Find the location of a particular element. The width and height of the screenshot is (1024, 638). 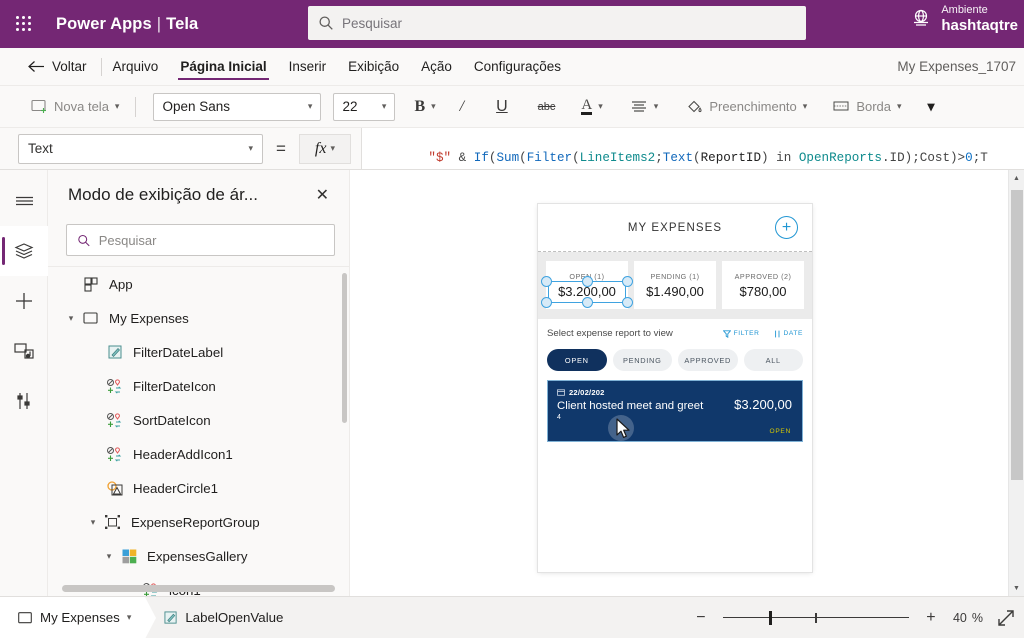

tree-item-headercircle1: HeaderCircle1 is located at coordinates (198, 488).